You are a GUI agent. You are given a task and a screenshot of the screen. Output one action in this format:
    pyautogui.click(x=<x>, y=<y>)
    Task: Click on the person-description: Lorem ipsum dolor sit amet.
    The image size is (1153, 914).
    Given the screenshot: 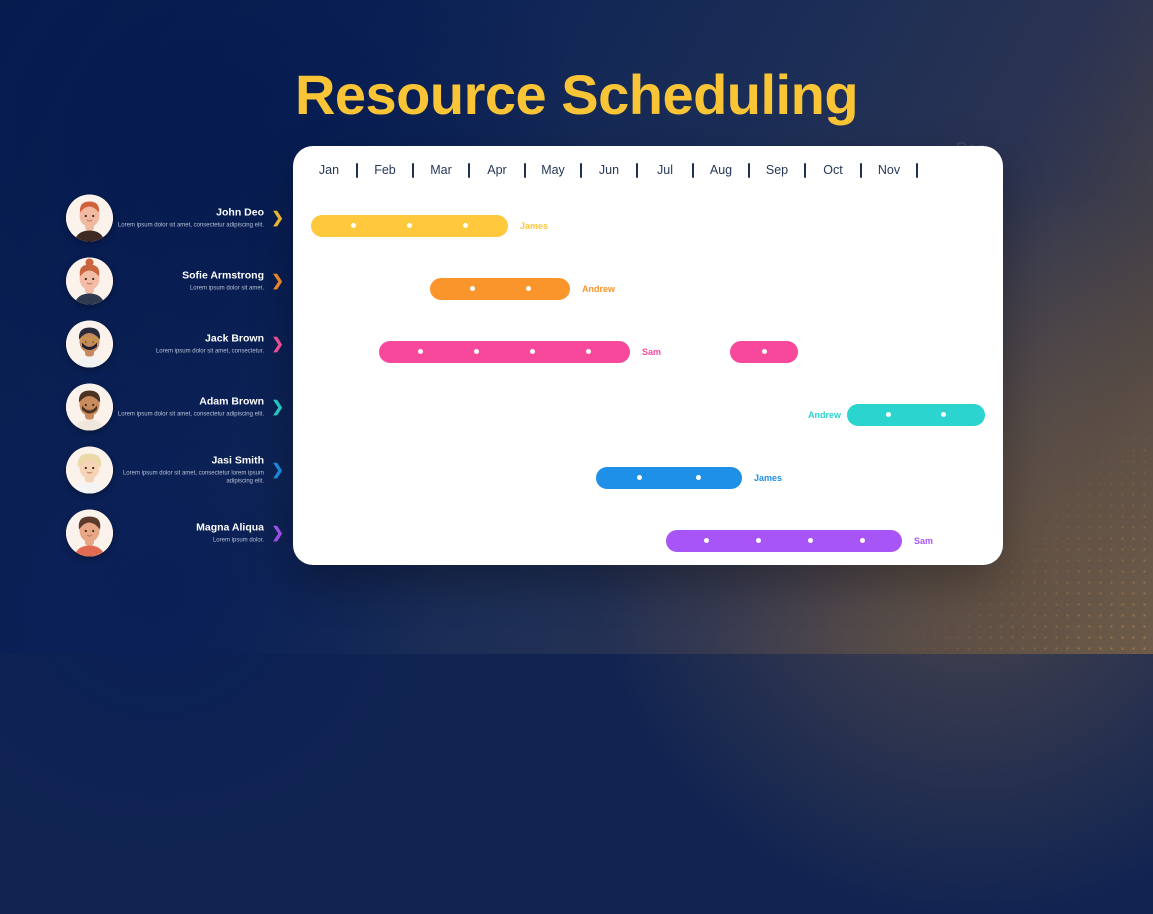 What is the action you would take?
    pyautogui.click(x=226, y=288)
    